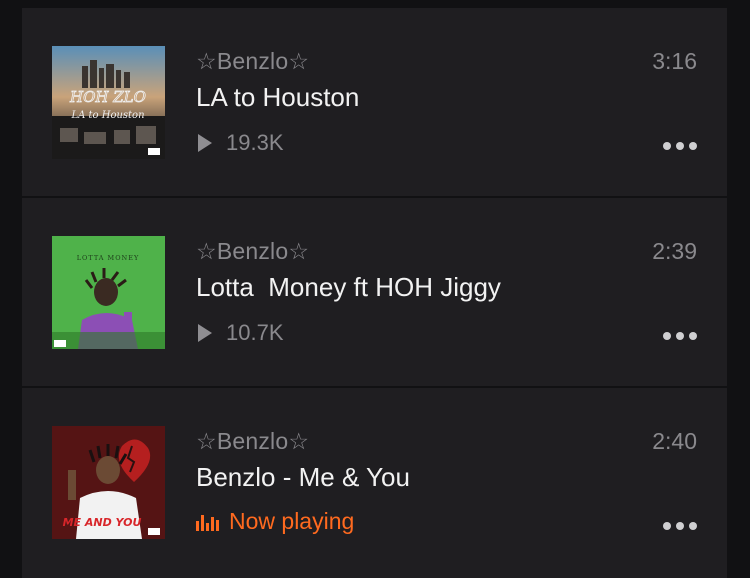  I want to click on artwork-la-to-houston: HOH ZLO LA to Houston, so click(108, 102).